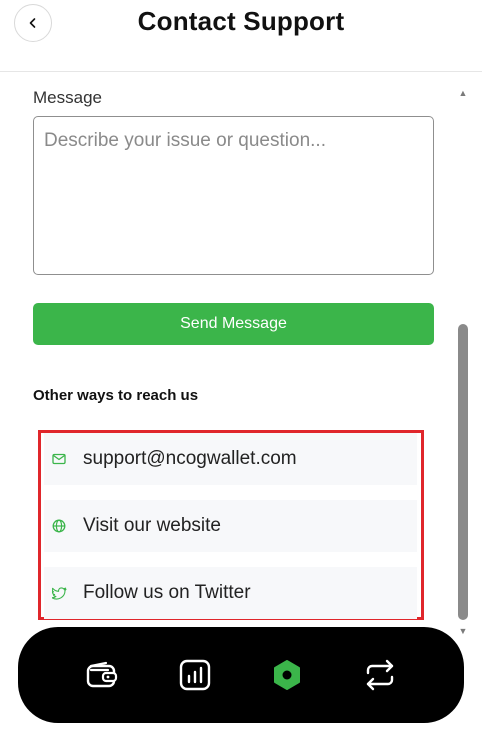 This screenshot has height=735, width=482. Describe the element at coordinates (463, 472) in the screenshot. I see `scrollbar-thumb` at that location.